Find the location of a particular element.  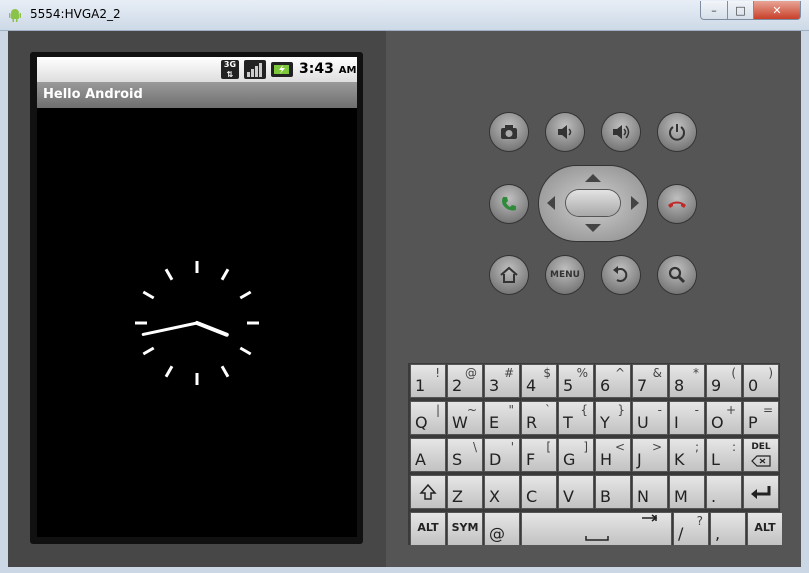

shift-icon is located at coordinates (428, 491).